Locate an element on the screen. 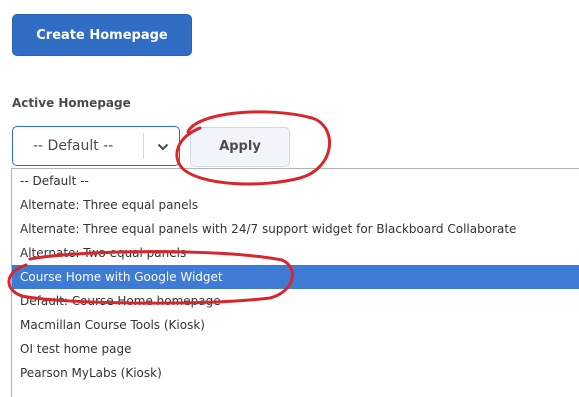 This screenshot has width=579, height=397. option-oi-test-home-page: OI test home page is located at coordinates (295, 349).